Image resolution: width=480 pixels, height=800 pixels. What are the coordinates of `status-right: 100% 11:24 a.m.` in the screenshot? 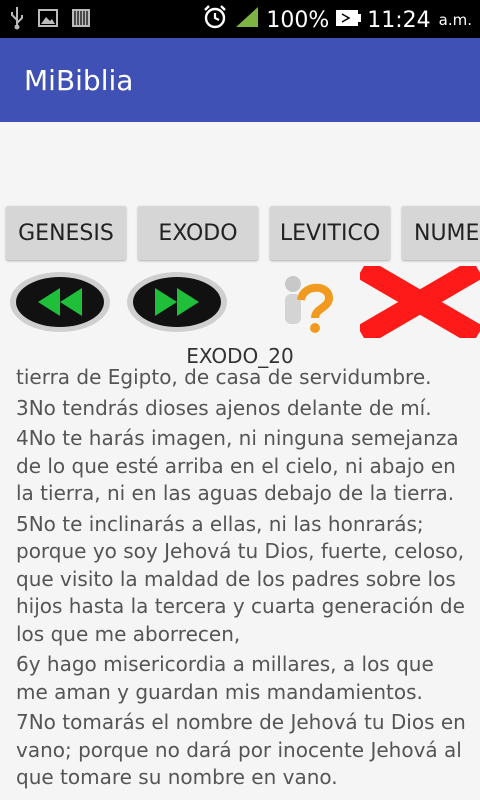 It's located at (337, 20).